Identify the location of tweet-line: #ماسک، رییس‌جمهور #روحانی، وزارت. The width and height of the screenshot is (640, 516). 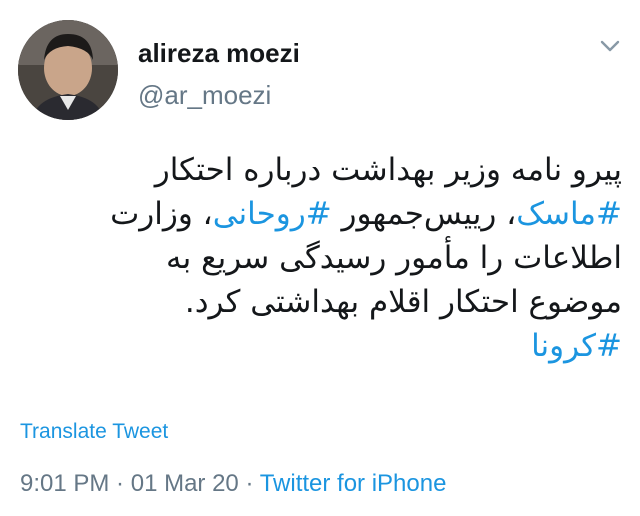
(320, 214).